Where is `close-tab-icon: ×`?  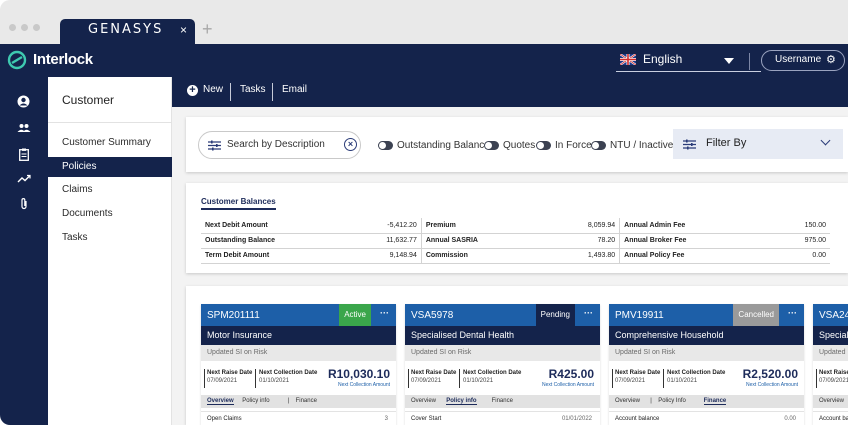 close-tab-icon: × is located at coordinates (183, 30).